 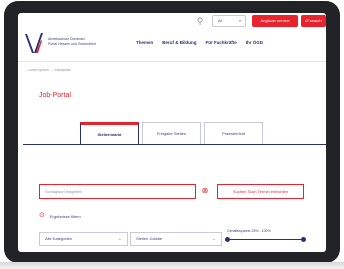 I want to click on filter-header: ⊙ Ergebnisse filtern, so click(x=60, y=216).